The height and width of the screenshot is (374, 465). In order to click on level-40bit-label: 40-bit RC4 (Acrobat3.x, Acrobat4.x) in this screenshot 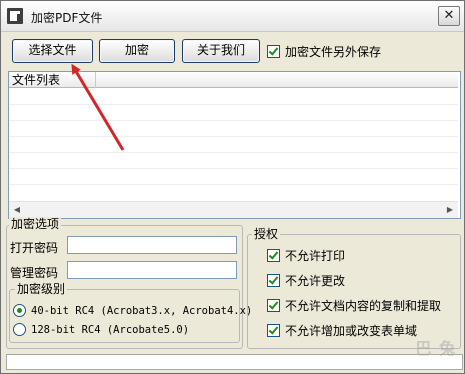, I will do `click(142, 310)`.